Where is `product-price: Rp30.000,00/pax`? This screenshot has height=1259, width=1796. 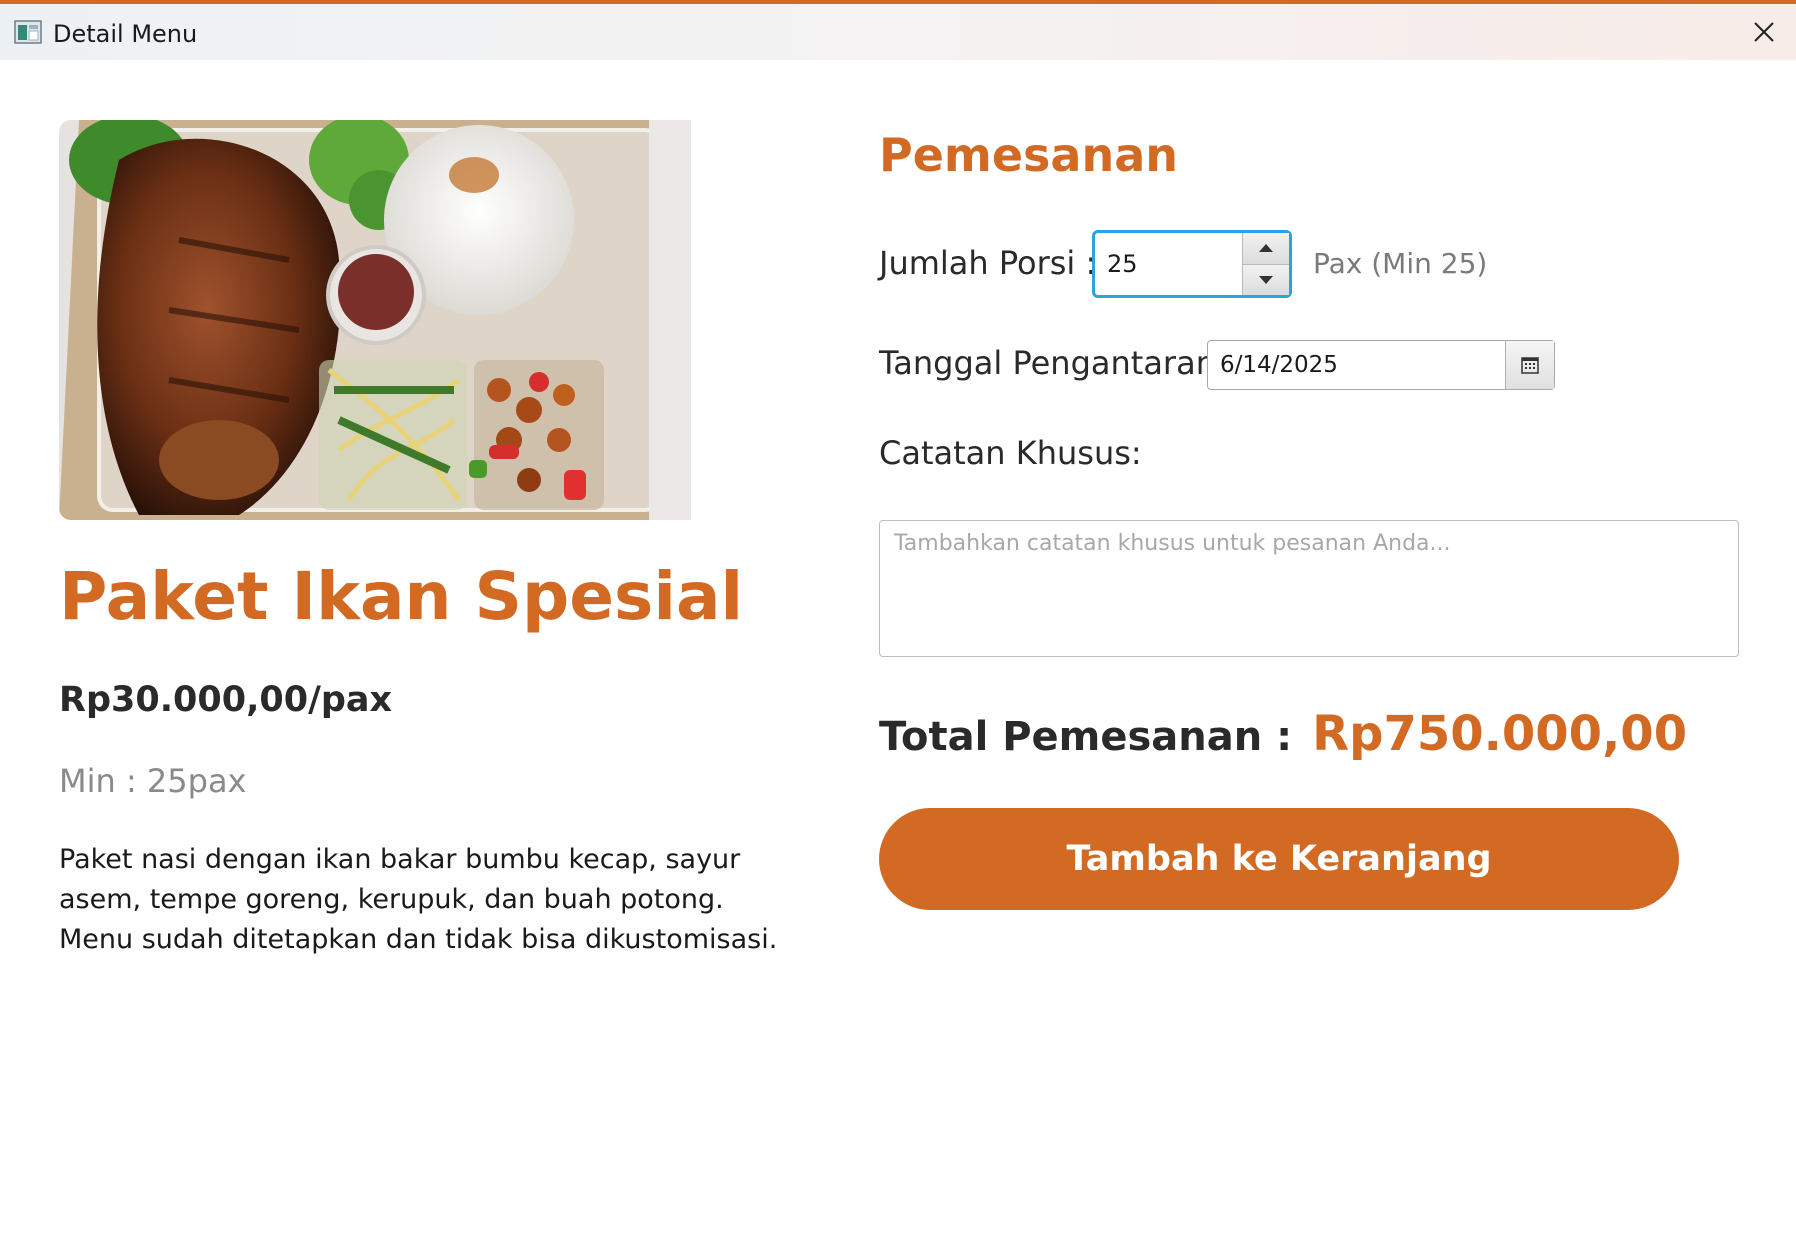 product-price: Rp30.000,00/pax is located at coordinates (226, 700).